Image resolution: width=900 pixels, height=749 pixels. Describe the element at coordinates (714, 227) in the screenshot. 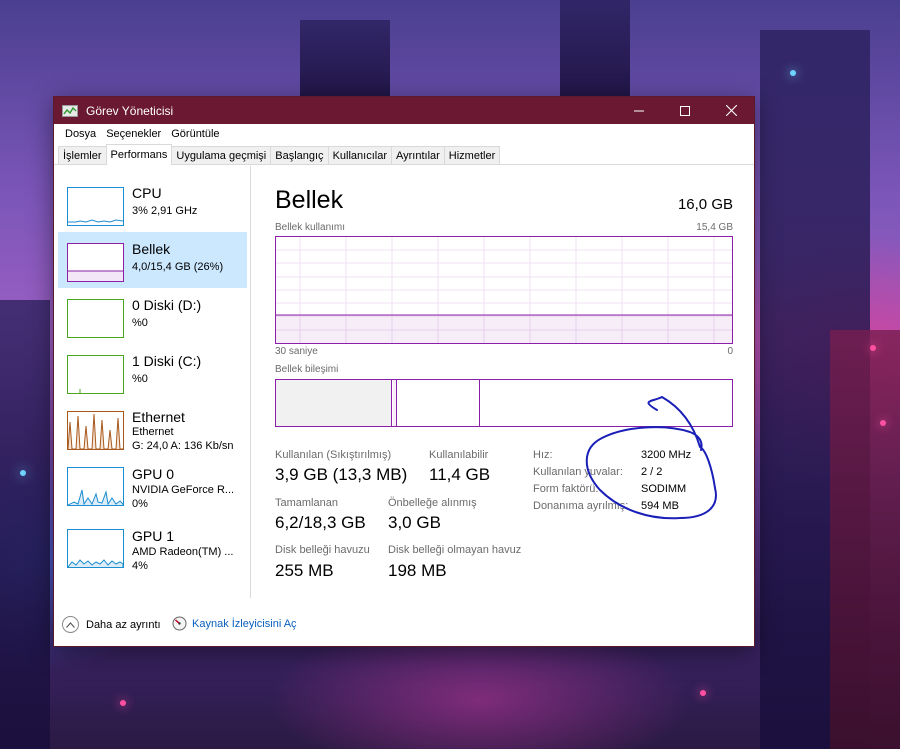

I see `memory-usage-max: 15,4 GB` at that location.